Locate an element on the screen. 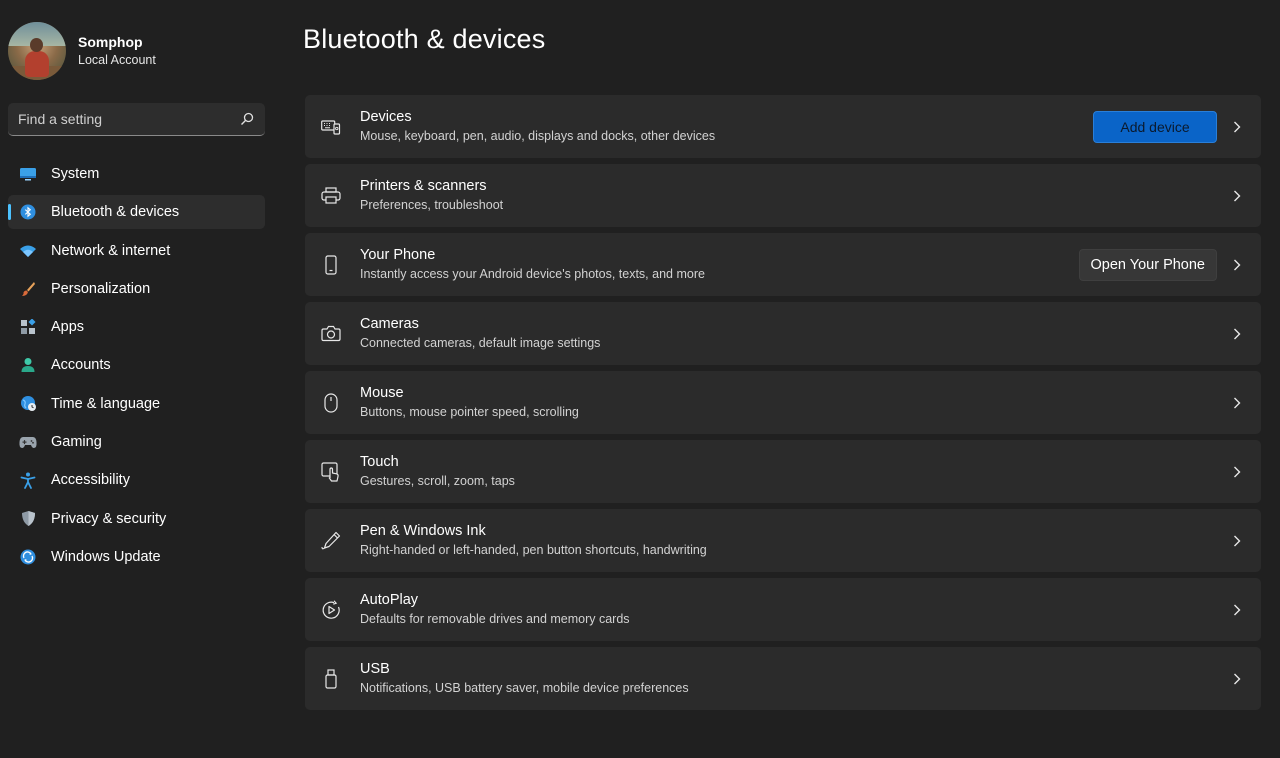 The width and height of the screenshot is (1280, 758). sidebar-item-label: Time & language is located at coordinates (106, 403).